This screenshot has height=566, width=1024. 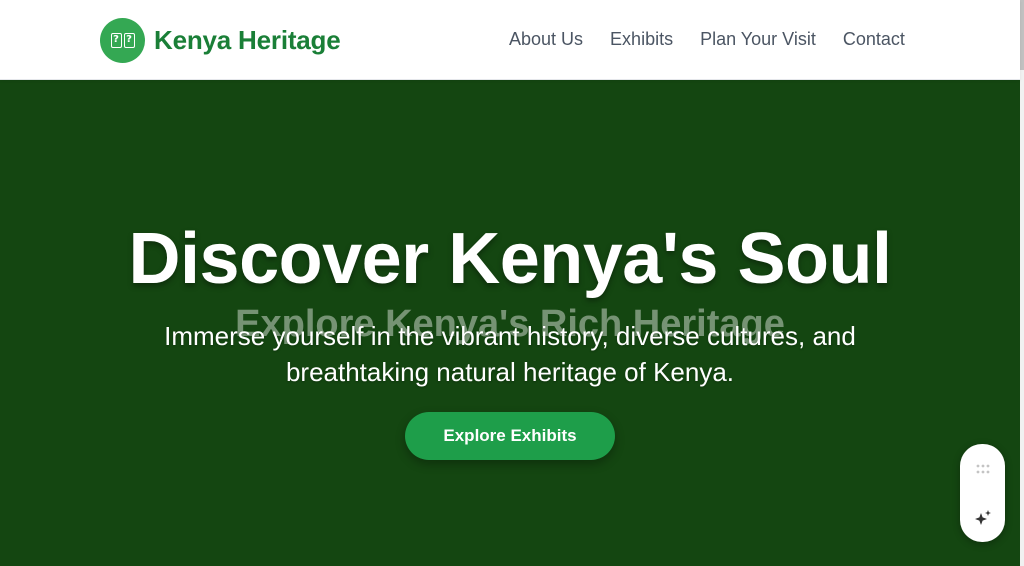 I want to click on site-logo: ?? Kenya Heritage, so click(x=220, y=40).